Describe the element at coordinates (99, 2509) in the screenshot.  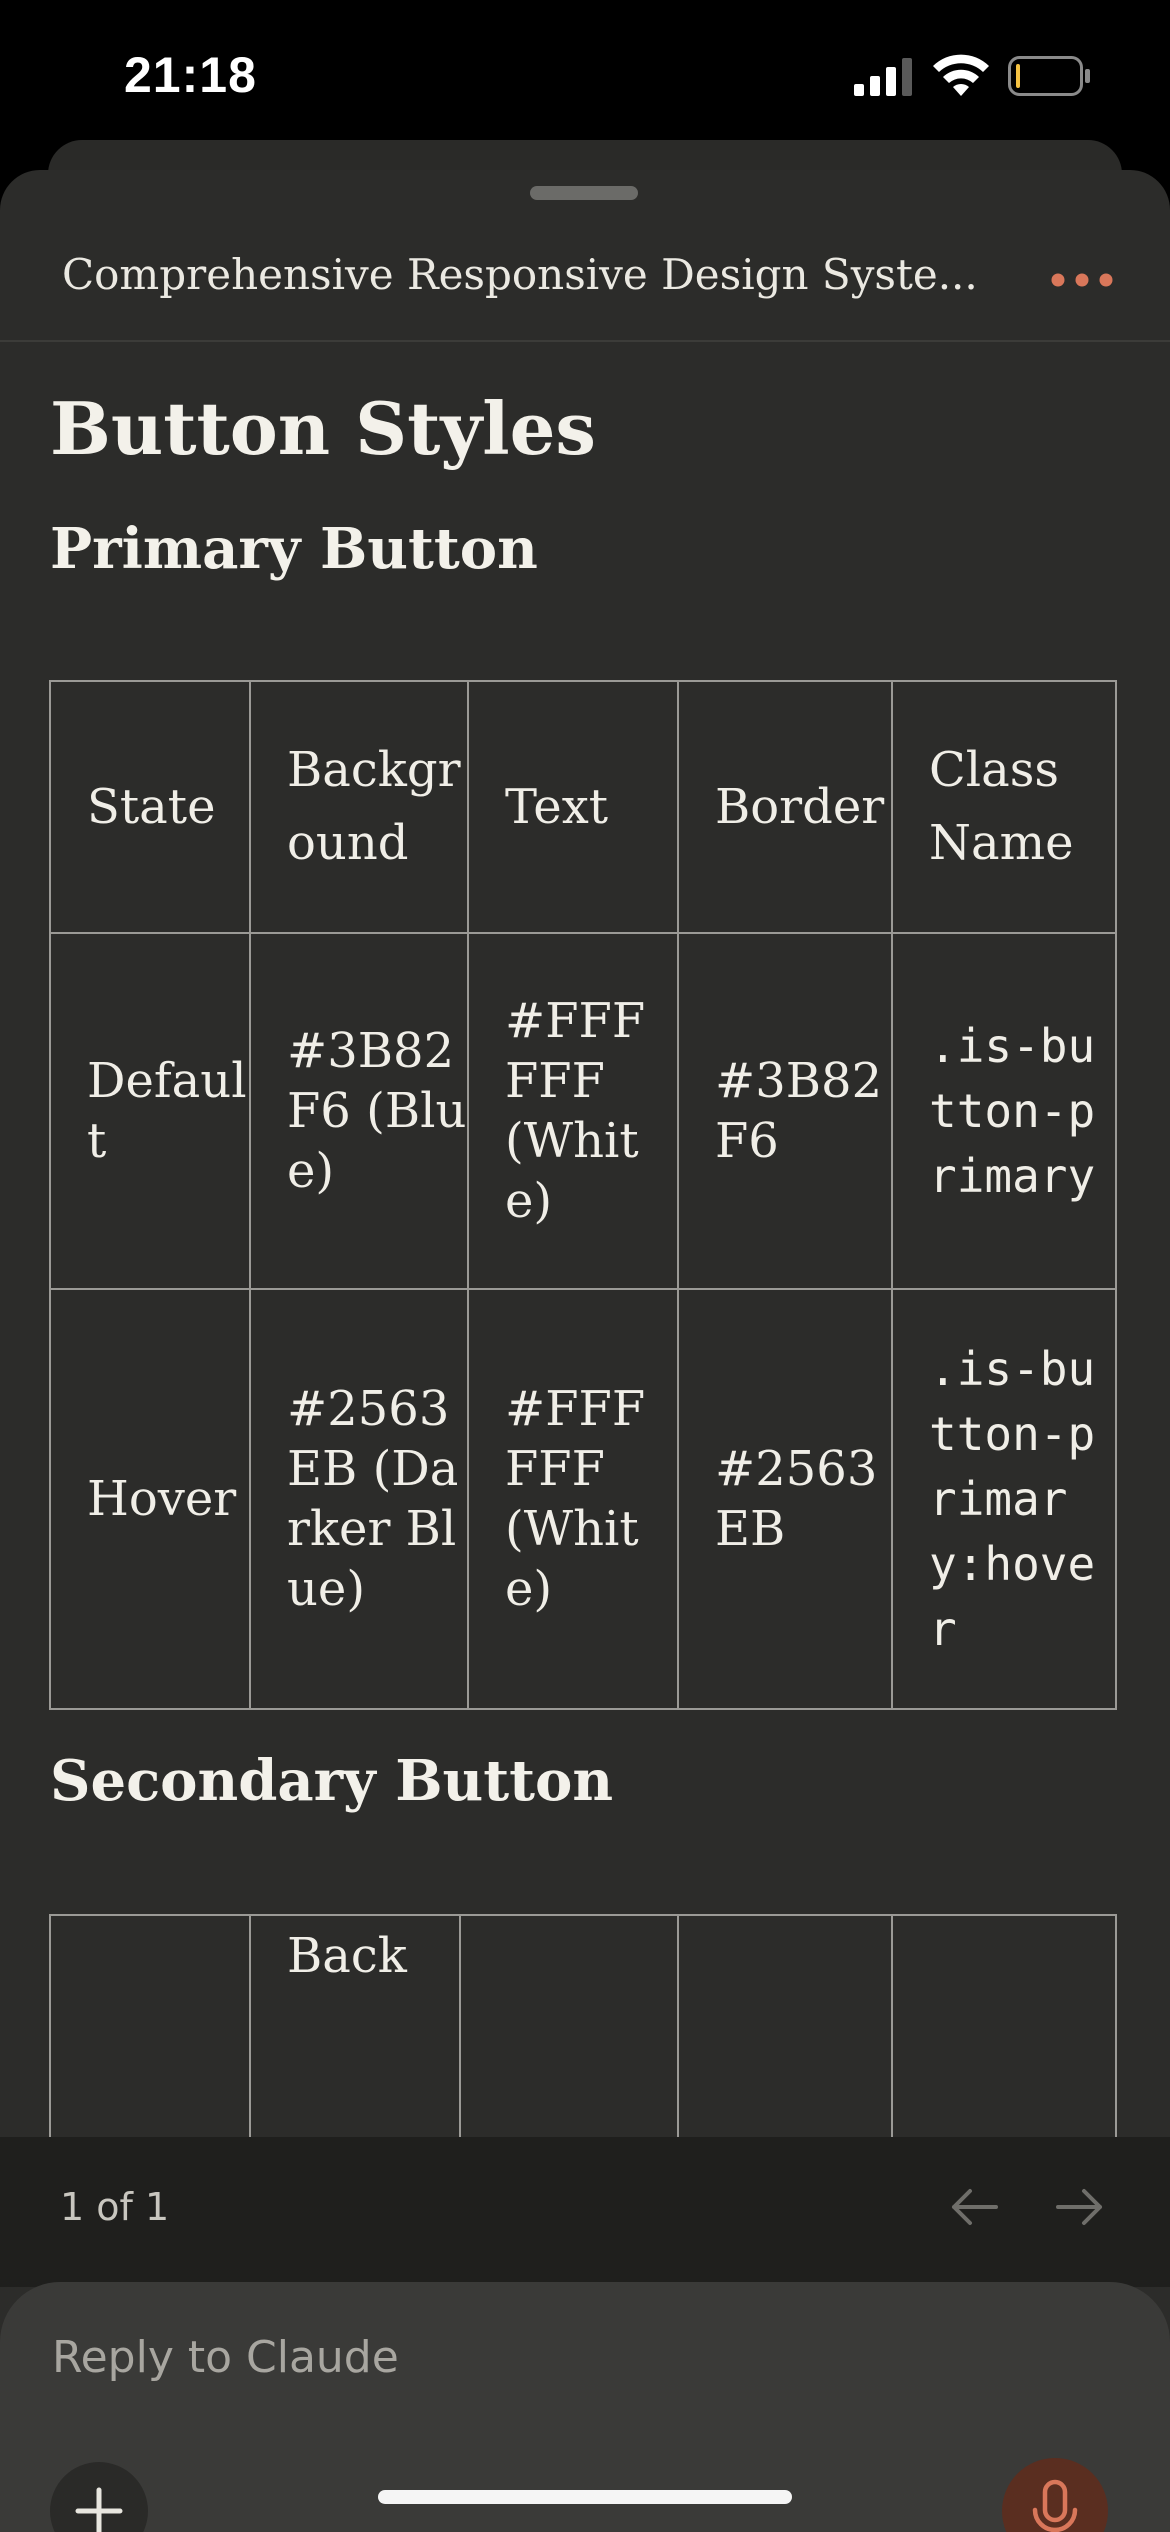
I see `plus-icon` at that location.